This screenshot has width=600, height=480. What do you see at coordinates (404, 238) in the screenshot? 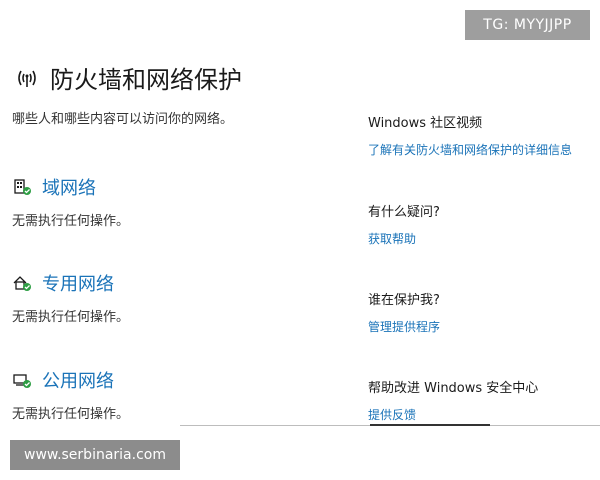
I see `get-help-link: 获取帮助` at bounding box center [404, 238].